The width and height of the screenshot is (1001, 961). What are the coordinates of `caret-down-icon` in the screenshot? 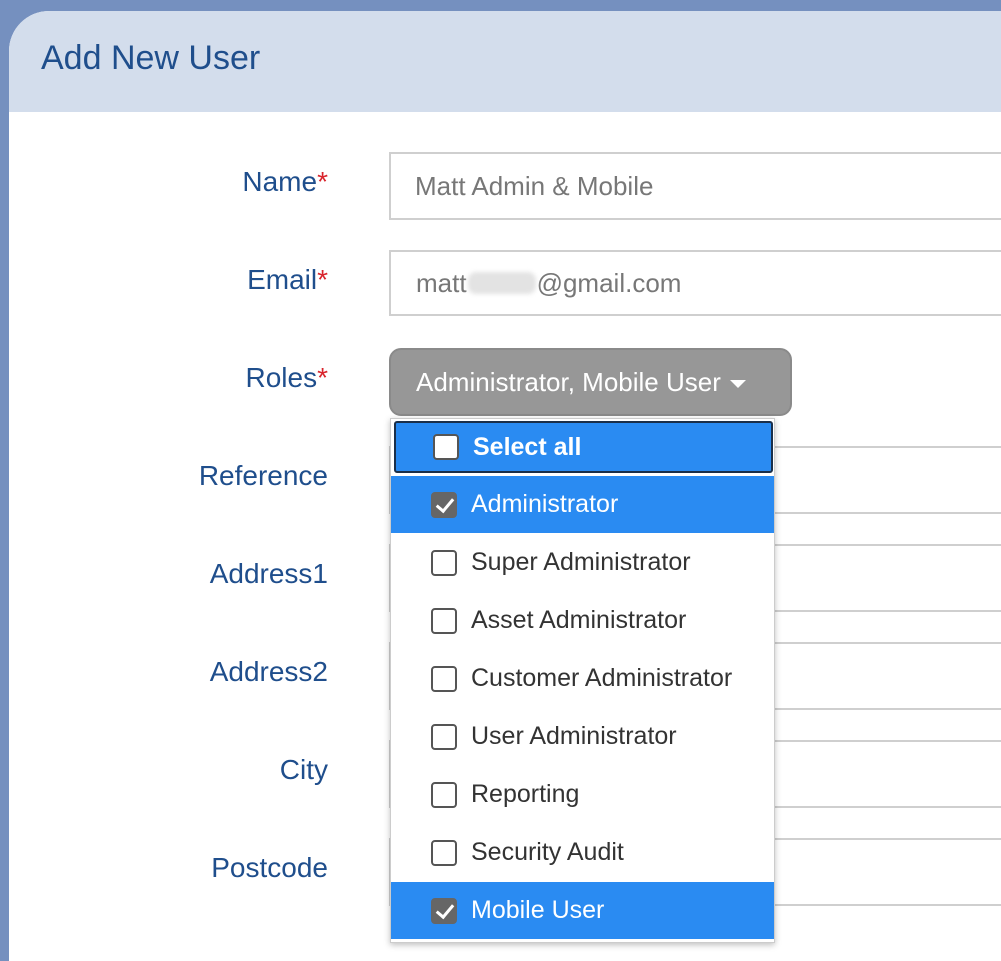 It's located at (737, 384).